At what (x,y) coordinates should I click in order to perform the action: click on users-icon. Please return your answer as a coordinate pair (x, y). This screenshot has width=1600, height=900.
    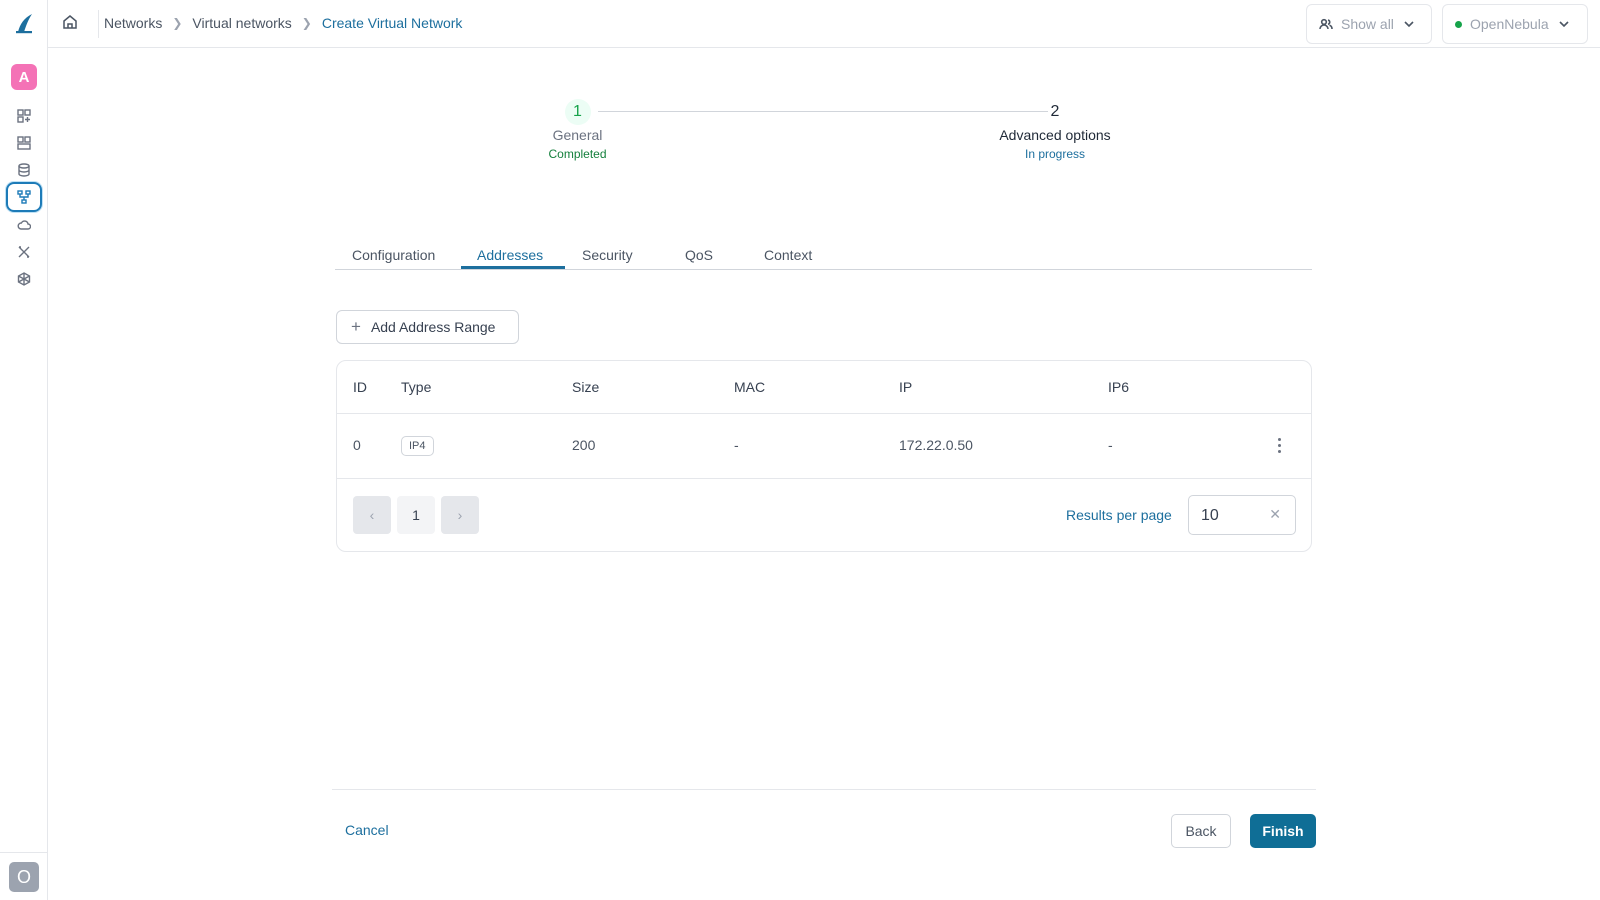
    Looking at the image, I should click on (1326, 24).